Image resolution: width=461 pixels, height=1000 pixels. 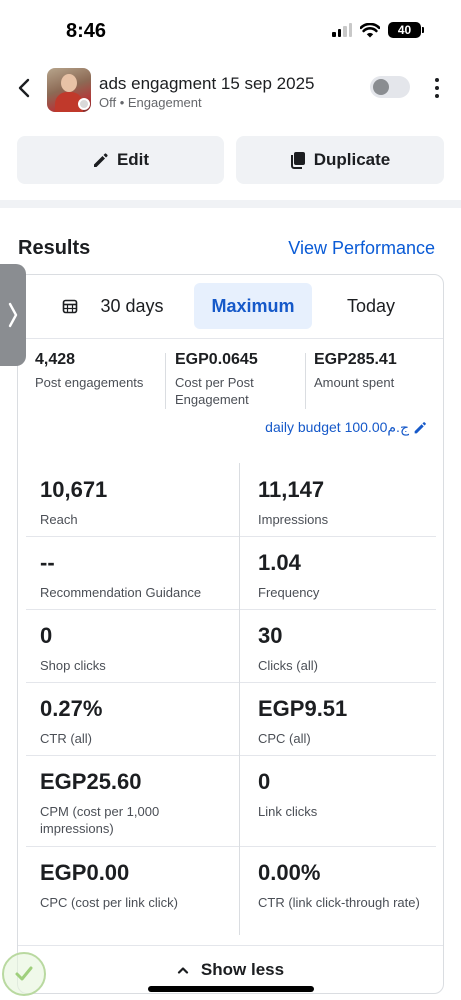 What do you see at coordinates (124, 891) in the screenshot?
I see `metric-cpc-link: EGP0.00 CPC (cost per link click)` at bounding box center [124, 891].